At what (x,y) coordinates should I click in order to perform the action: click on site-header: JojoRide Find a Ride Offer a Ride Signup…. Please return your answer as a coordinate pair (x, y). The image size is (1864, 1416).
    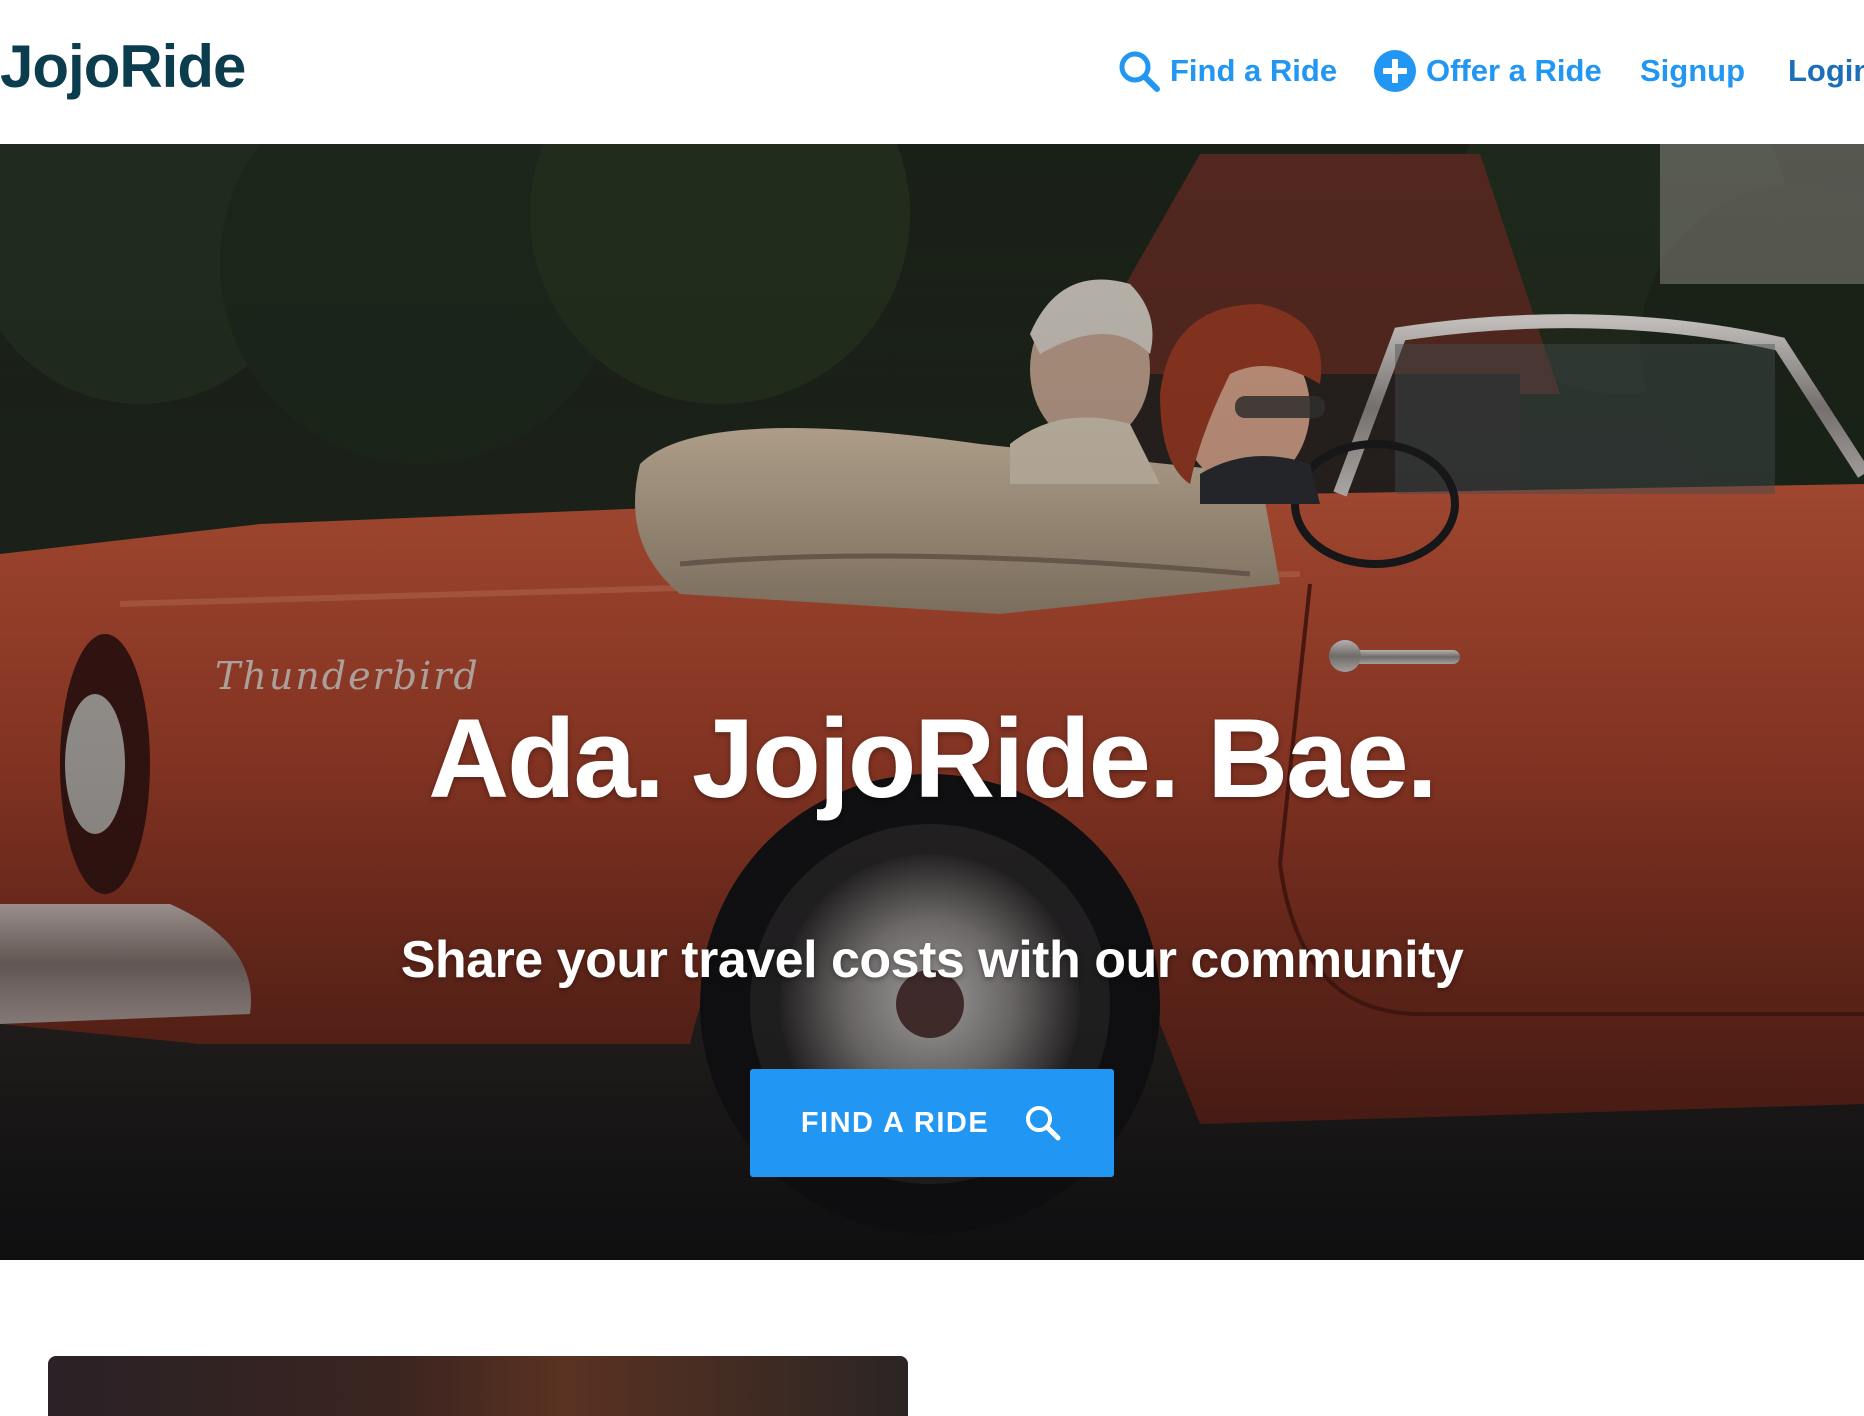
    Looking at the image, I should click on (932, 72).